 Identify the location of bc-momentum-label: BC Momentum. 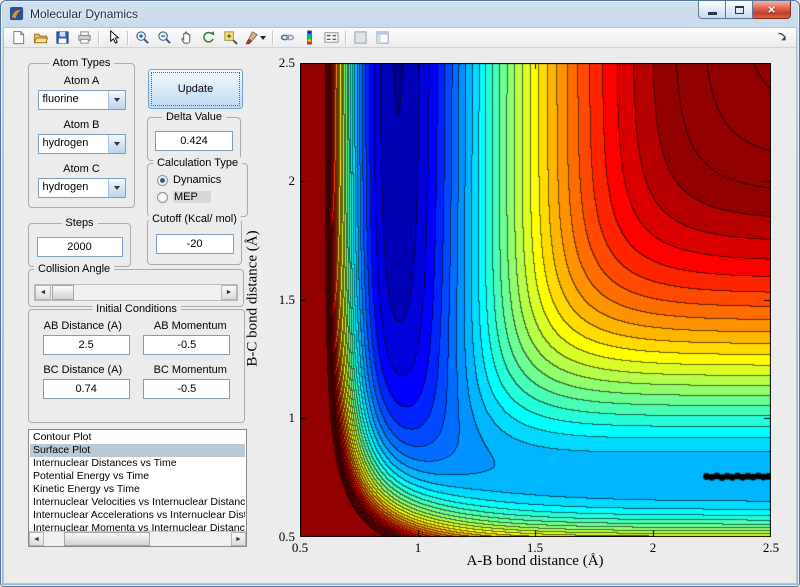
(190, 370).